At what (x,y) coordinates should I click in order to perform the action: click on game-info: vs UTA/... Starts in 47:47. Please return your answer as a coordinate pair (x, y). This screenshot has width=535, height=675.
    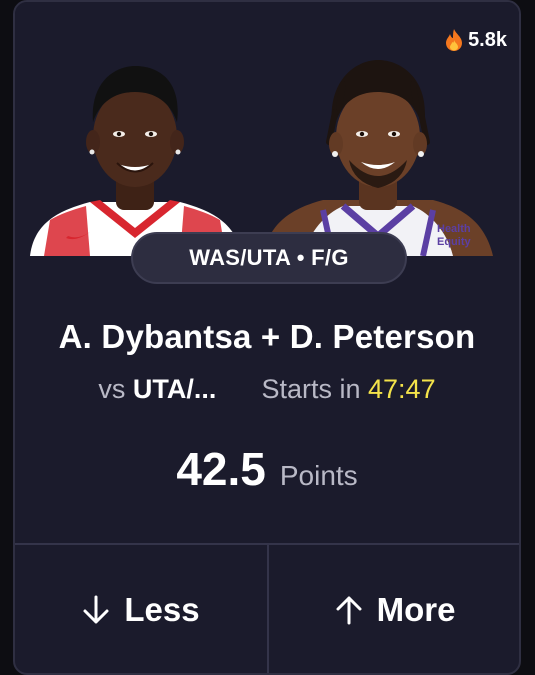
    Looking at the image, I should click on (267, 389).